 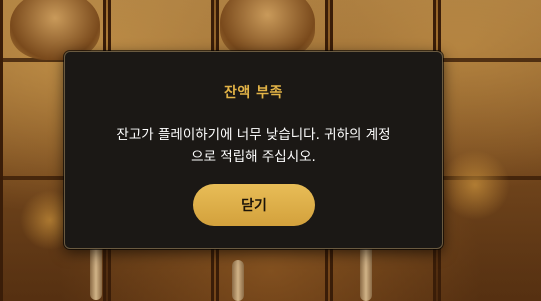 What do you see at coordinates (254, 205) in the screenshot?
I see `close-button: 닫기` at bounding box center [254, 205].